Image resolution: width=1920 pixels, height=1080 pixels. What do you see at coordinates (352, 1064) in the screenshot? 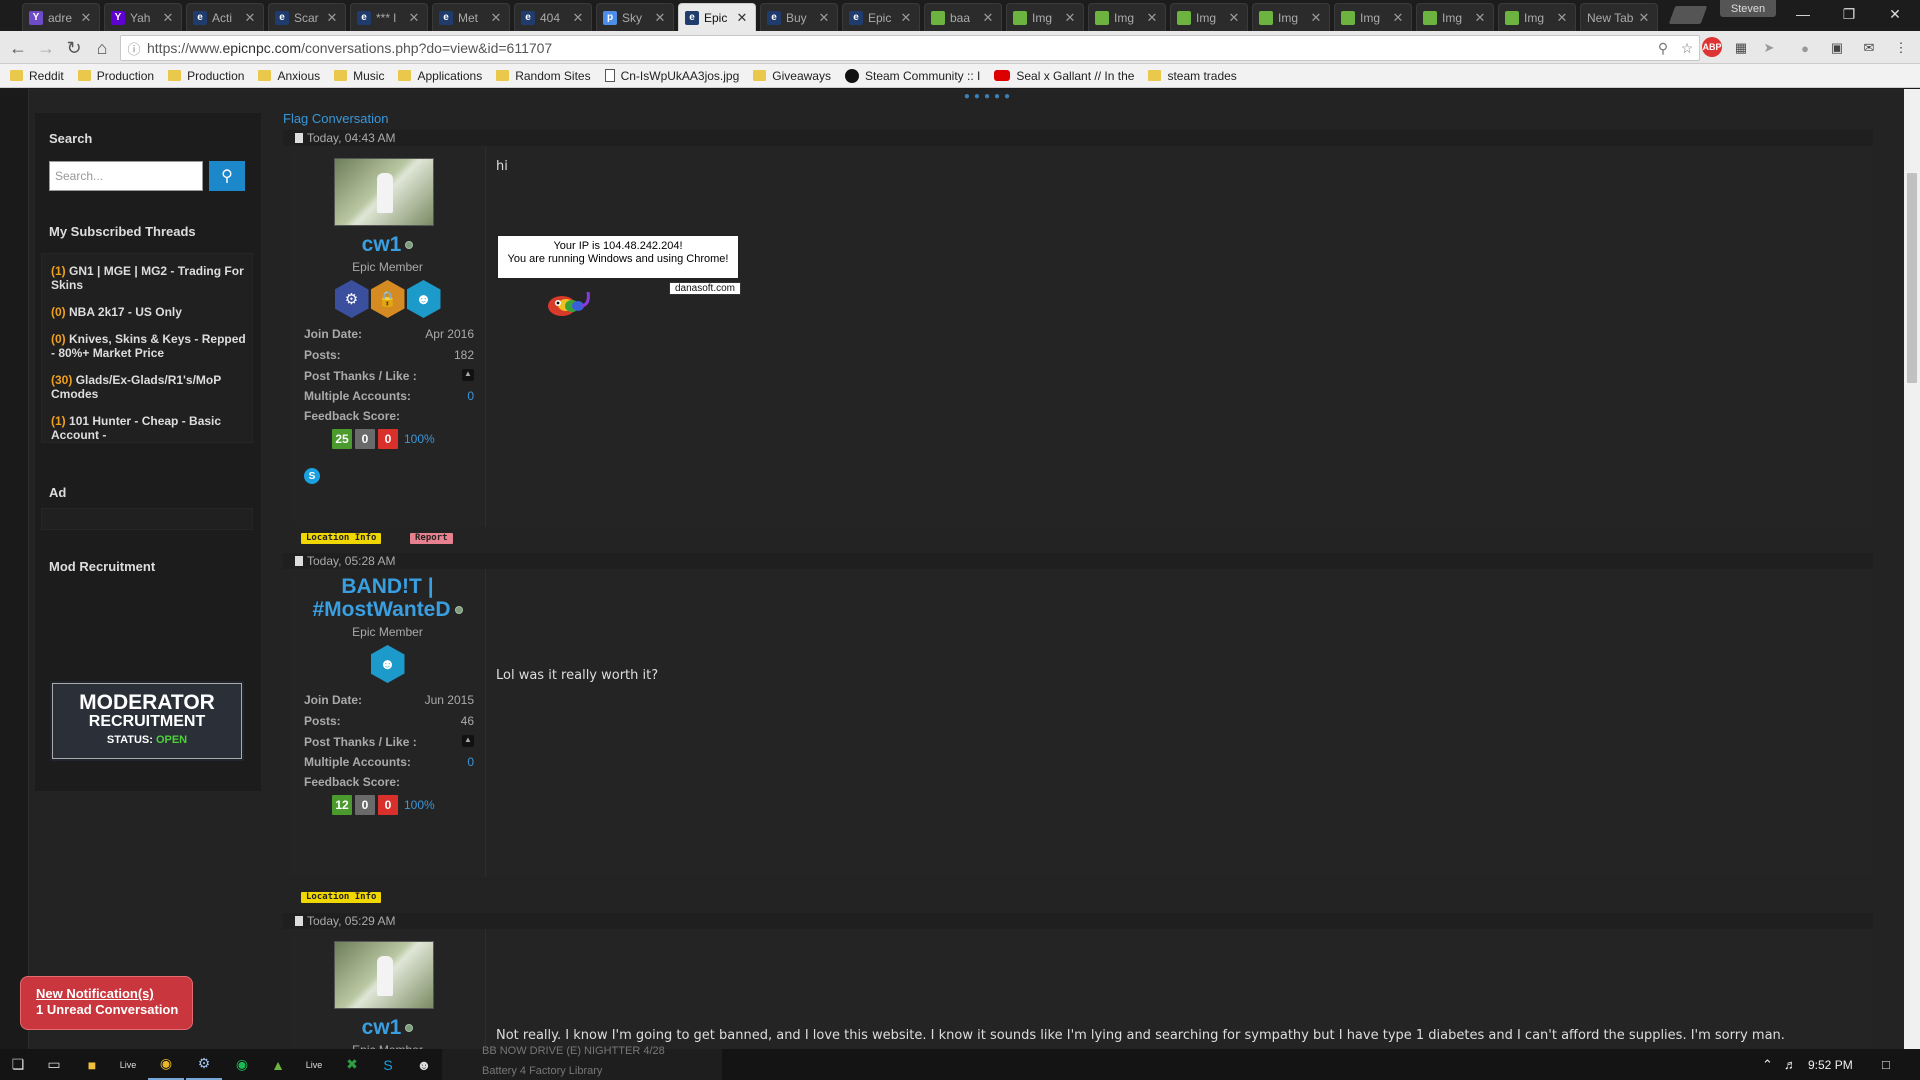
I see `excel-taskbar-icon: ✖` at bounding box center [352, 1064].